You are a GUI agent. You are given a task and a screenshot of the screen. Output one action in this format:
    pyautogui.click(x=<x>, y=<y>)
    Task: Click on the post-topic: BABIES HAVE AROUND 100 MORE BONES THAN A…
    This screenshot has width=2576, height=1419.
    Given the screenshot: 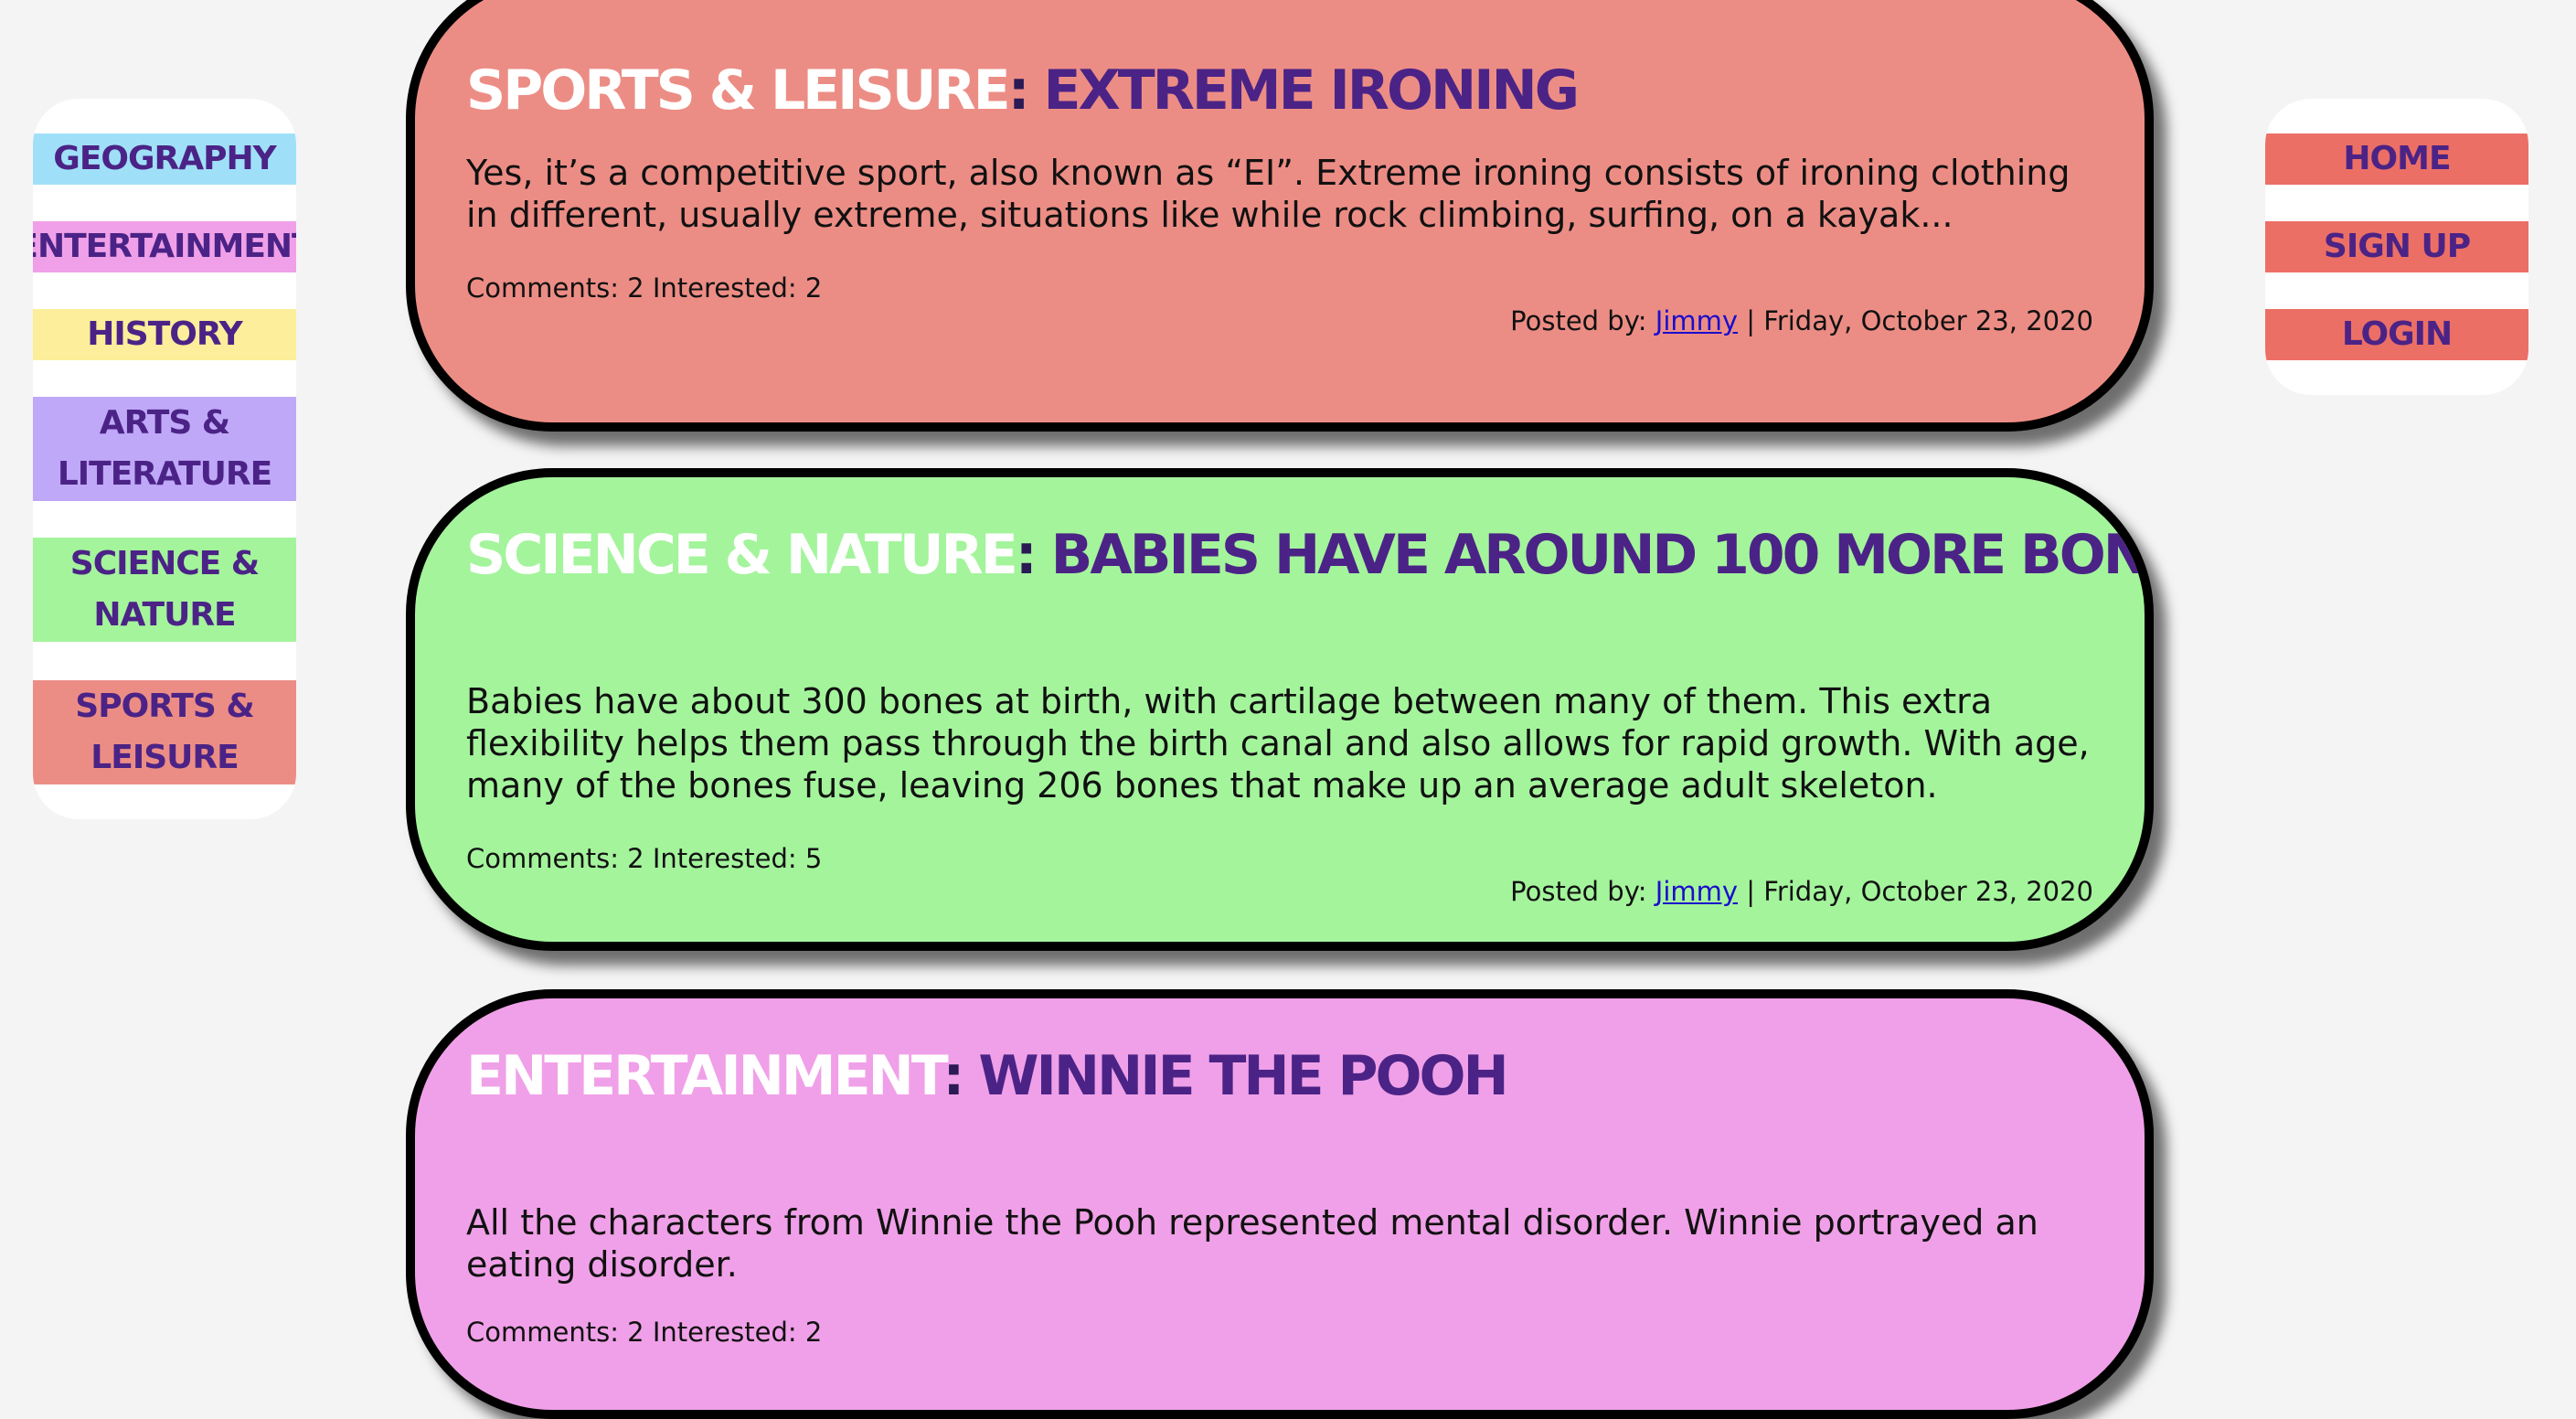 What is the action you would take?
    pyautogui.click(x=1598, y=555)
    